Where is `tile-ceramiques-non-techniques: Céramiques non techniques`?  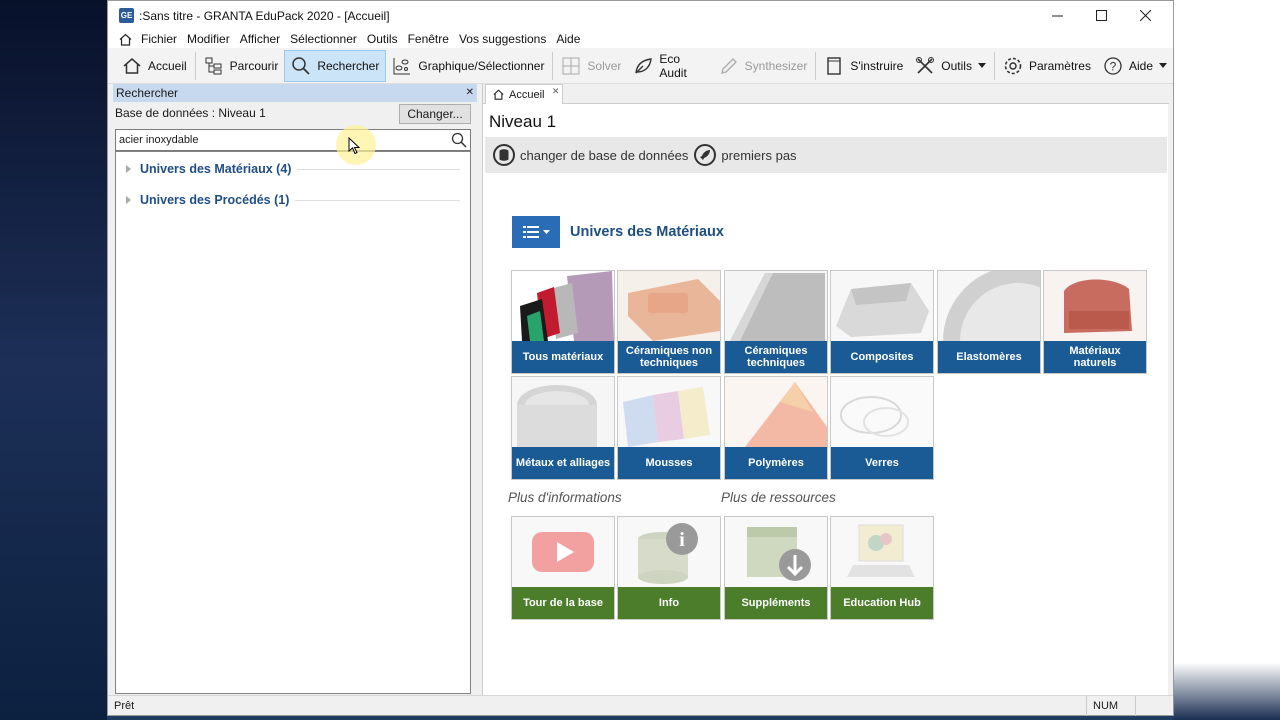 tile-ceramiques-non-techniques: Céramiques non techniques is located at coordinates (669, 322).